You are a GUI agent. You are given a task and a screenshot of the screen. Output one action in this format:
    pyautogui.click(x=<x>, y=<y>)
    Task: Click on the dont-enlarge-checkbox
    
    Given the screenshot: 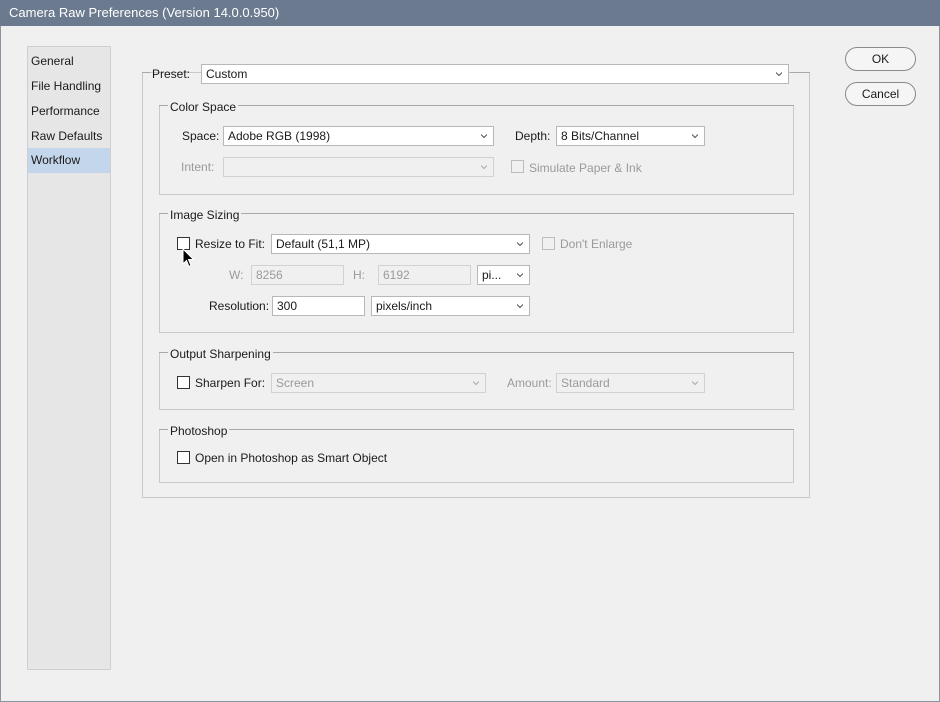 What is the action you would take?
    pyautogui.click(x=548, y=243)
    